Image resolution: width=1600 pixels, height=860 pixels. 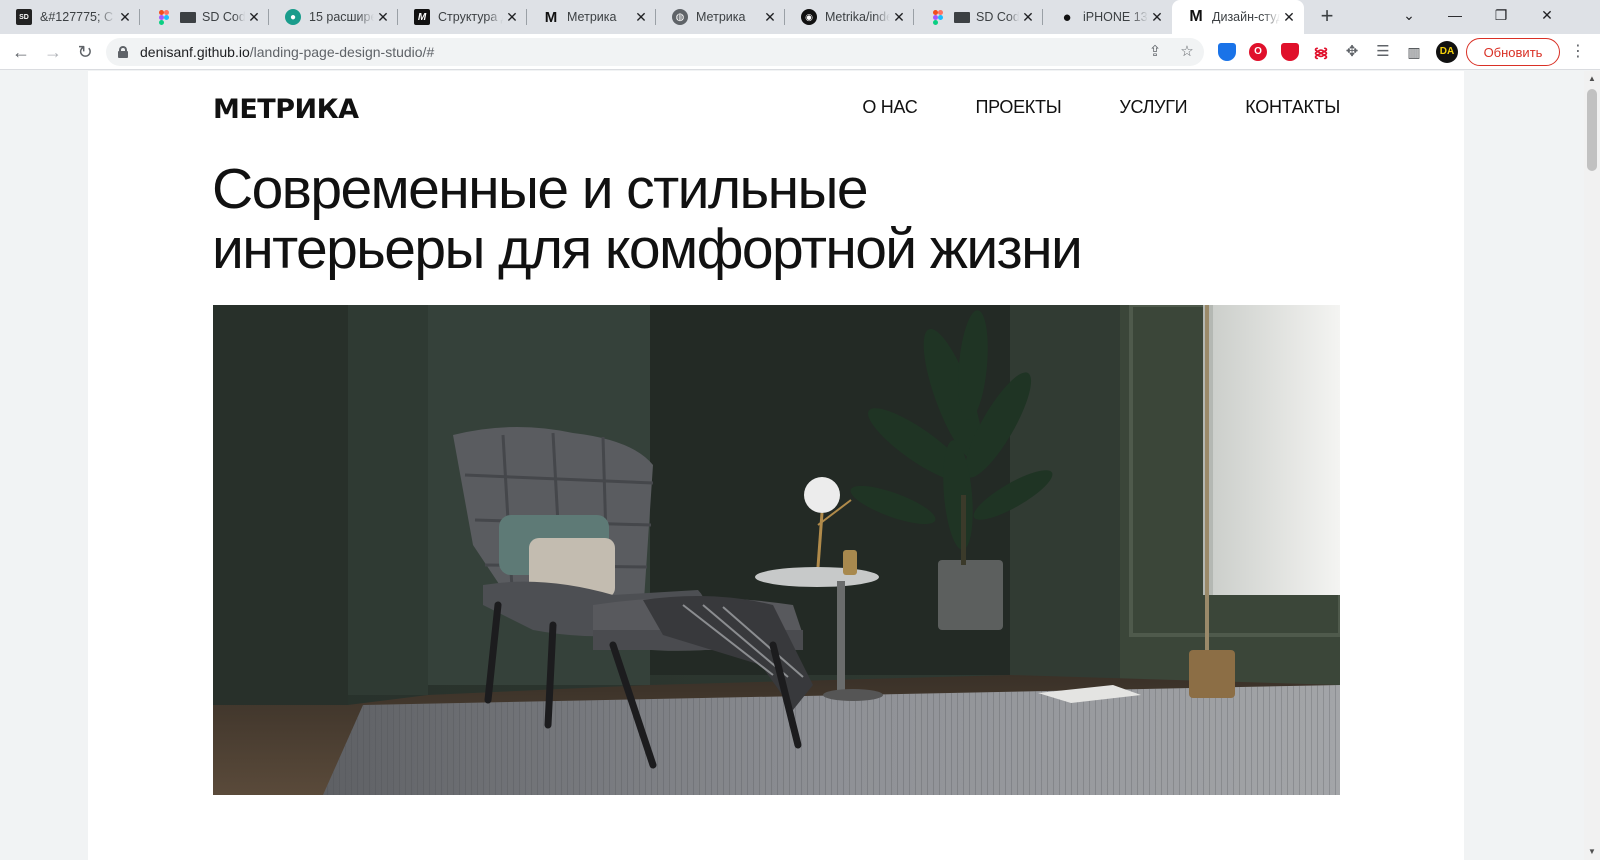 What do you see at coordinates (286, 109) in the screenshot?
I see `site-logo: МЕТРИКА` at bounding box center [286, 109].